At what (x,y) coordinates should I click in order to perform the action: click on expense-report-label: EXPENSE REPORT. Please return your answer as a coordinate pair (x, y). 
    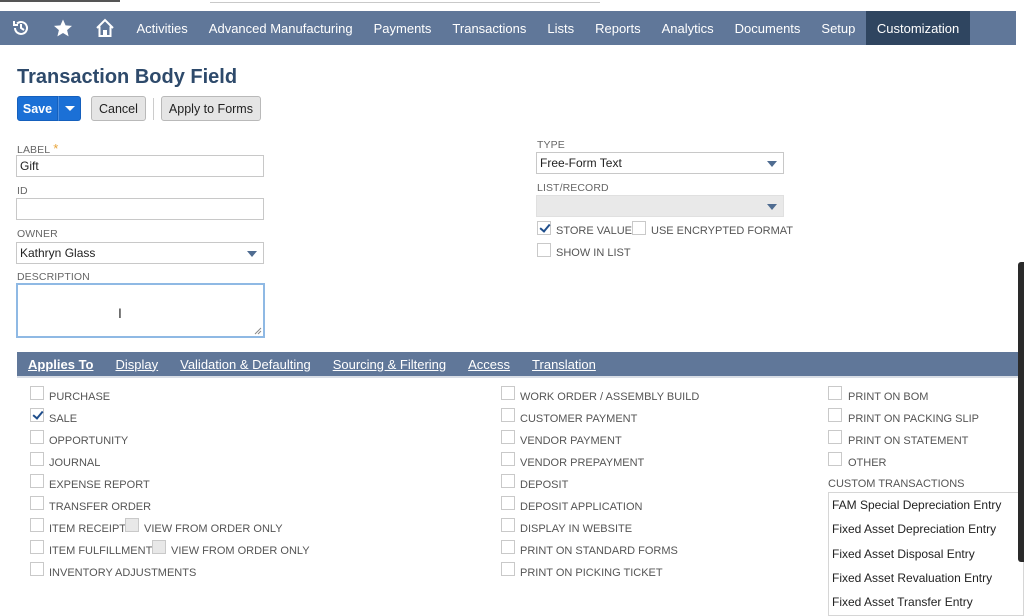
    Looking at the image, I should click on (99, 485).